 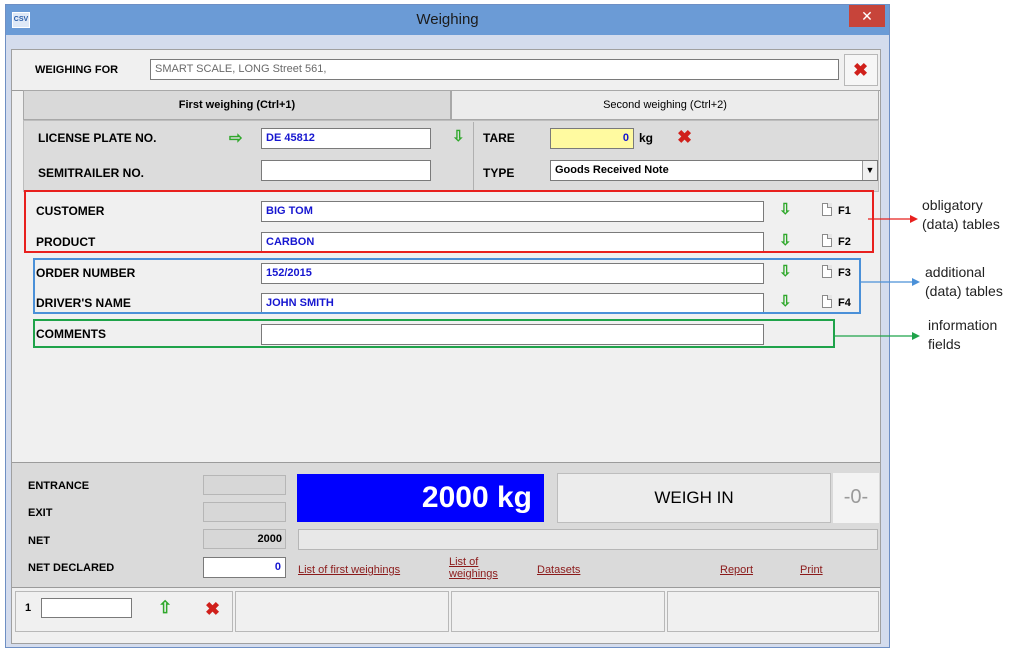 What do you see at coordinates (964, 282) in the screenshot?
I see `additional-annotation: additional (data) tables` at bounding box center [964, 282].